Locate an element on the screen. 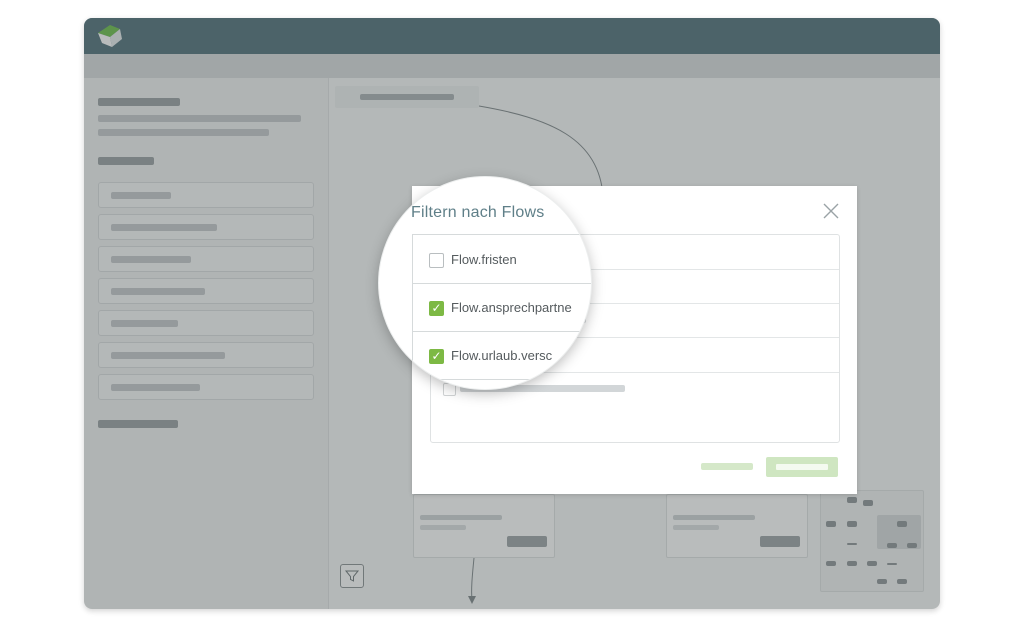 This screenshot has width=1024, height=640. funnel-icon is located at coordinates (352, 576).